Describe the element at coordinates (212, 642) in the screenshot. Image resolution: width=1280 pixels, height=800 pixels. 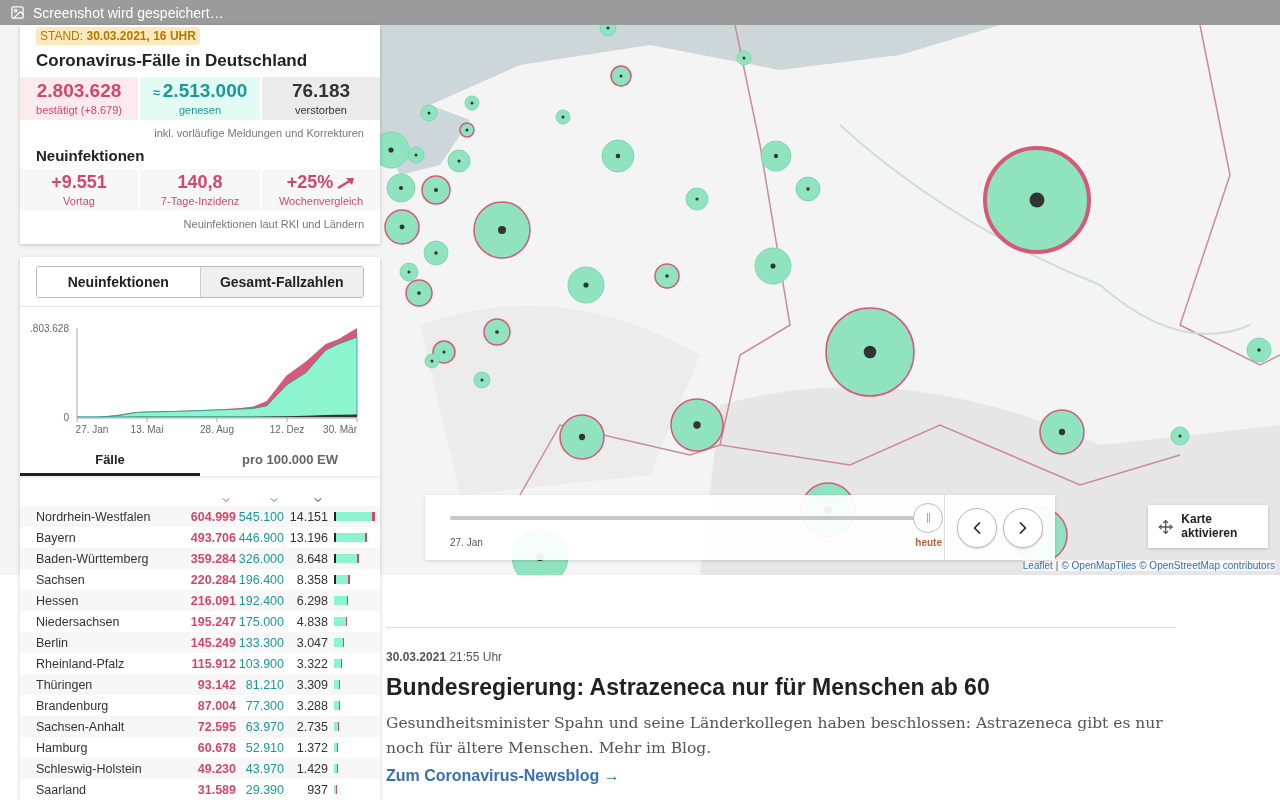
I see `confirmed-cell-text: 145.249` at that location.